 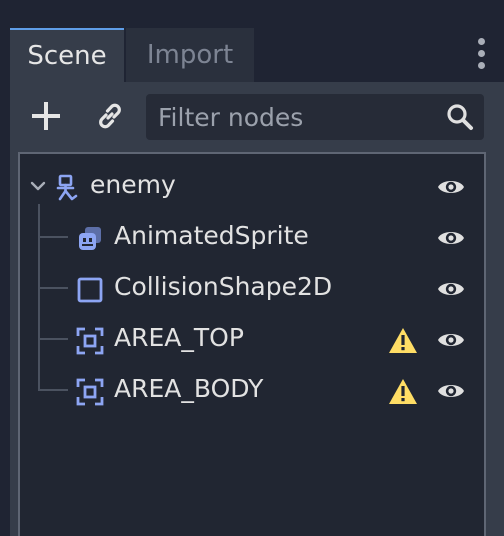 I want to click on tab-scene: Scene, so click(x=67, y=55).